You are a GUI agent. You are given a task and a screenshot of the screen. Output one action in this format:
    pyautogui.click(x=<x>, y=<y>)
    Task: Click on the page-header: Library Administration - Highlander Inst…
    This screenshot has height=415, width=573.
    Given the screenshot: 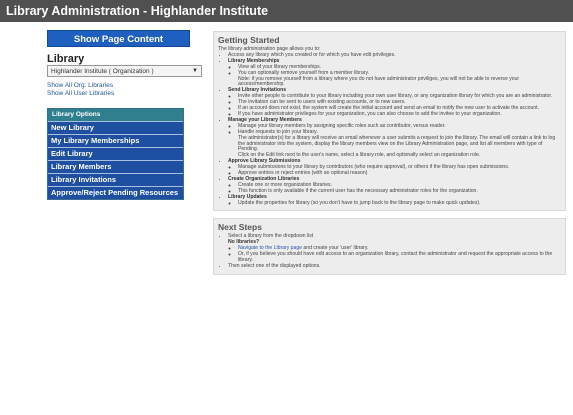 What is the action you would take?
    pyautogui.click(x=286, y=11)
    